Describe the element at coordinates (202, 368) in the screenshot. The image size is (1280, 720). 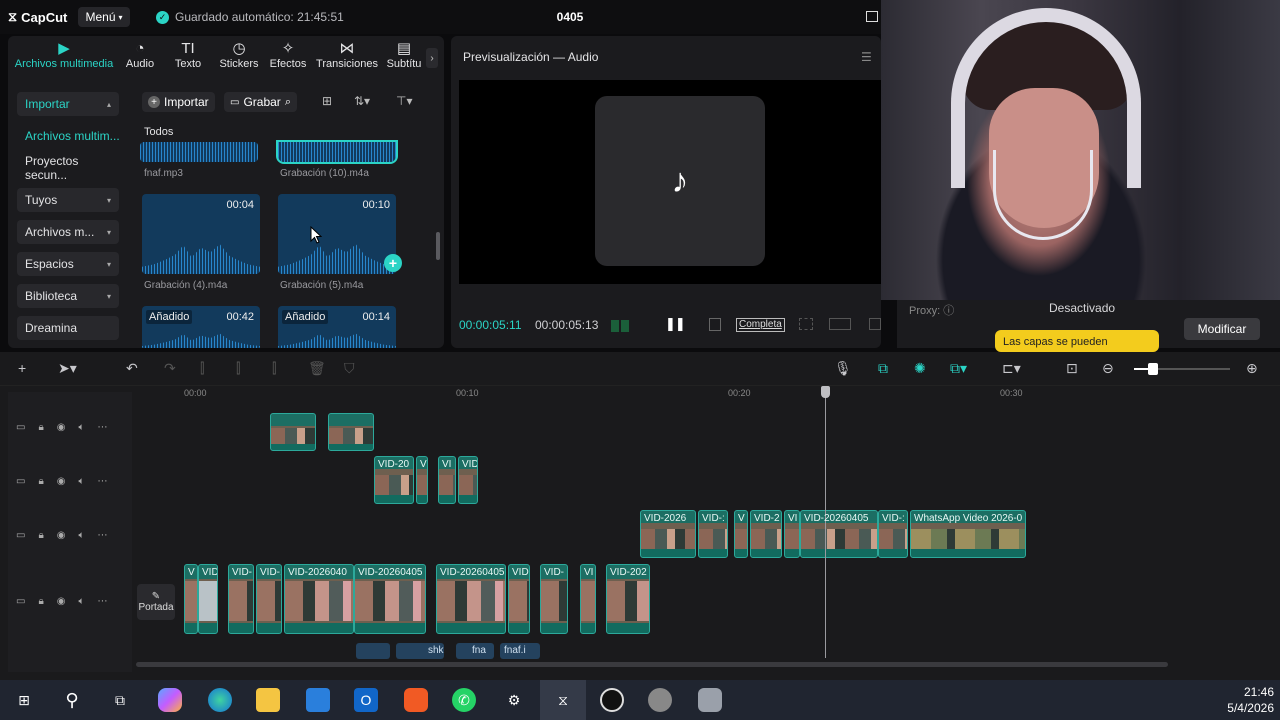
I see `split-icon: ⫿` at that location.